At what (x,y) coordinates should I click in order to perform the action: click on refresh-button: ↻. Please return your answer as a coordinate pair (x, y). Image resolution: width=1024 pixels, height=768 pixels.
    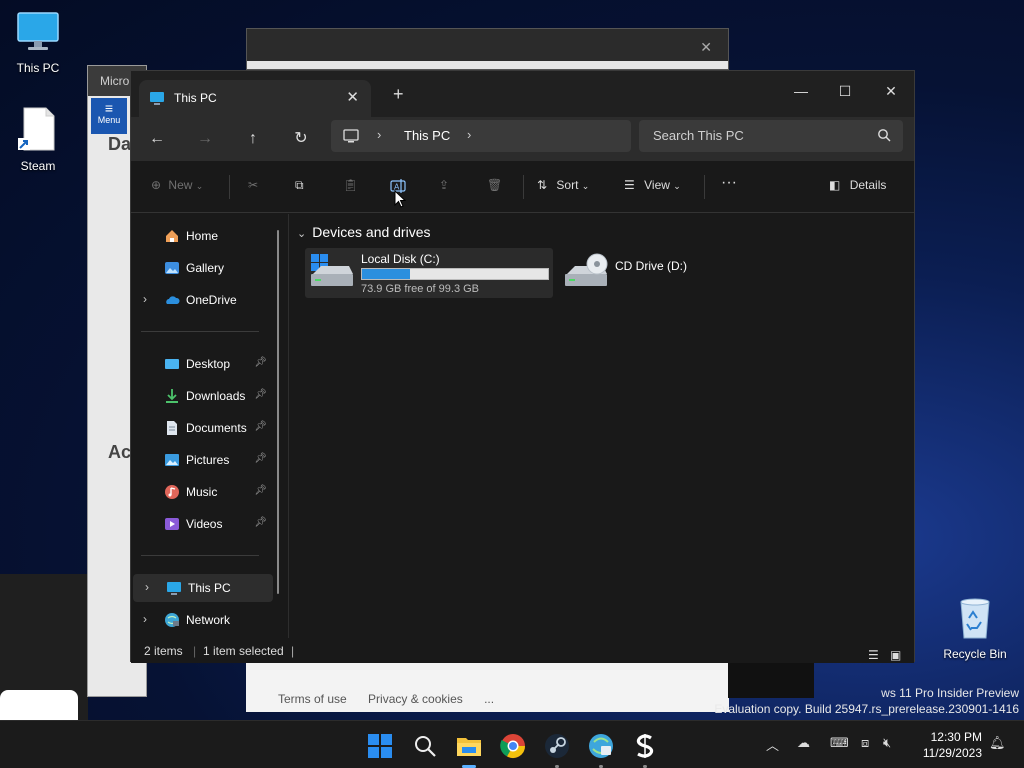
    Looking at the image, I should click on (301, 140).